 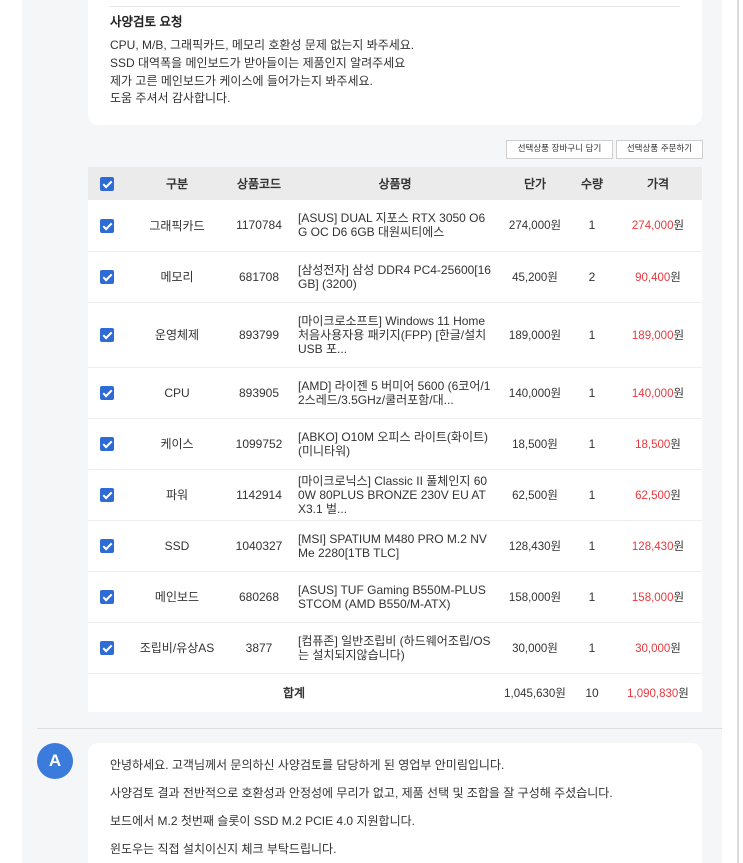 What do you see at coordinates (592, 692) in the screenshot?
I see `total-quantity: 10` at bounding box center [592, 692].